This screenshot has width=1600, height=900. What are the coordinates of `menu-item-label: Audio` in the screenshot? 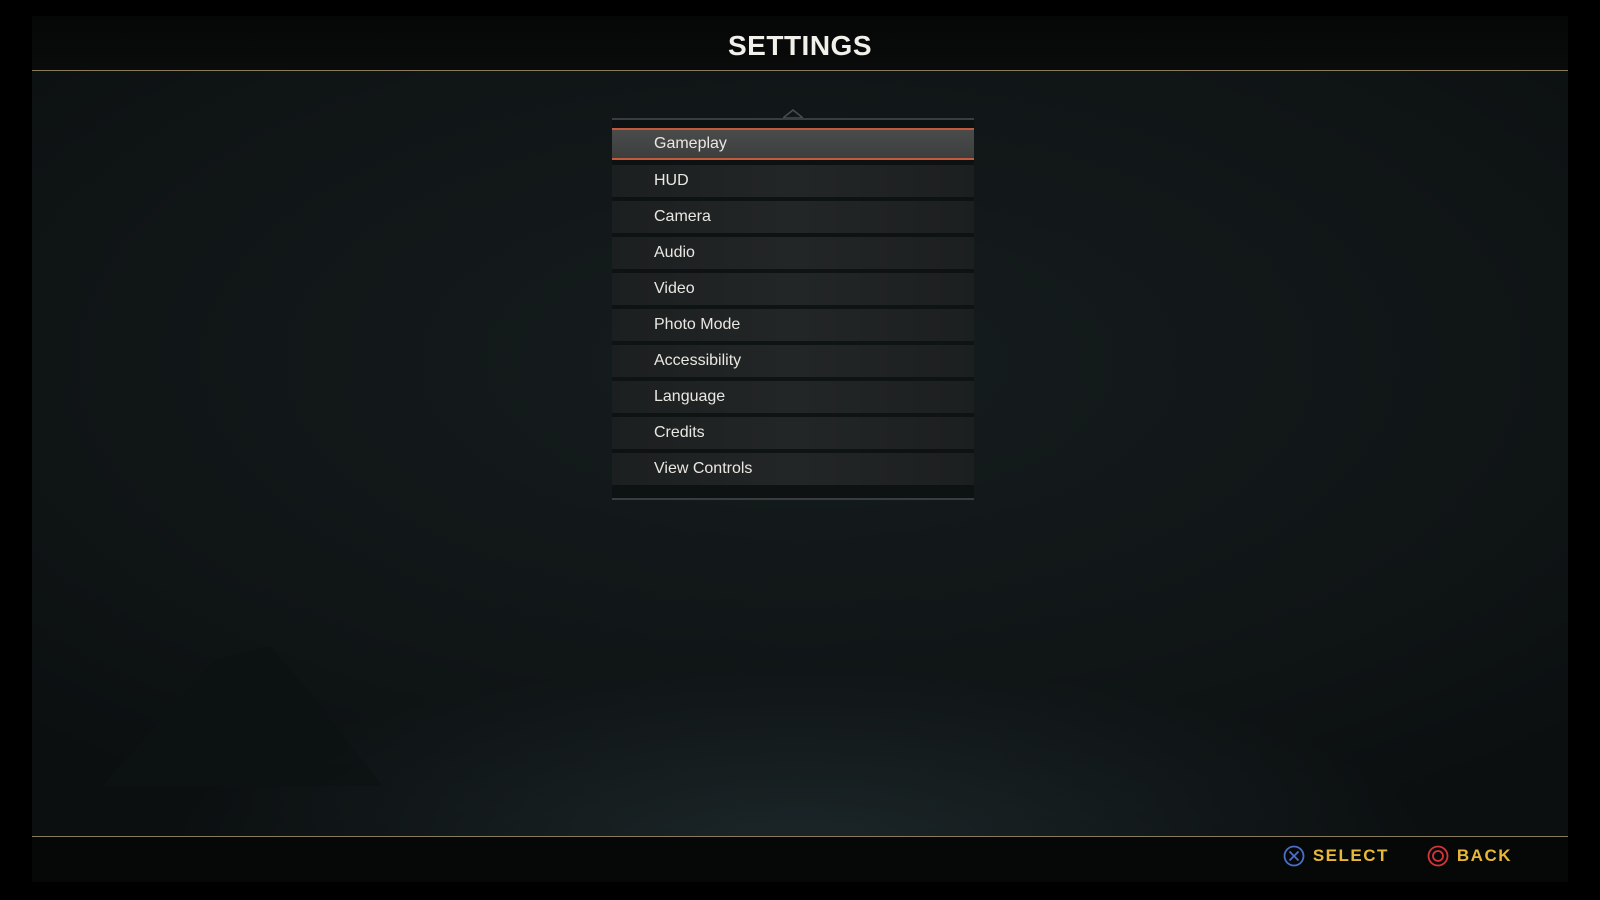 It's located at (674, 252).